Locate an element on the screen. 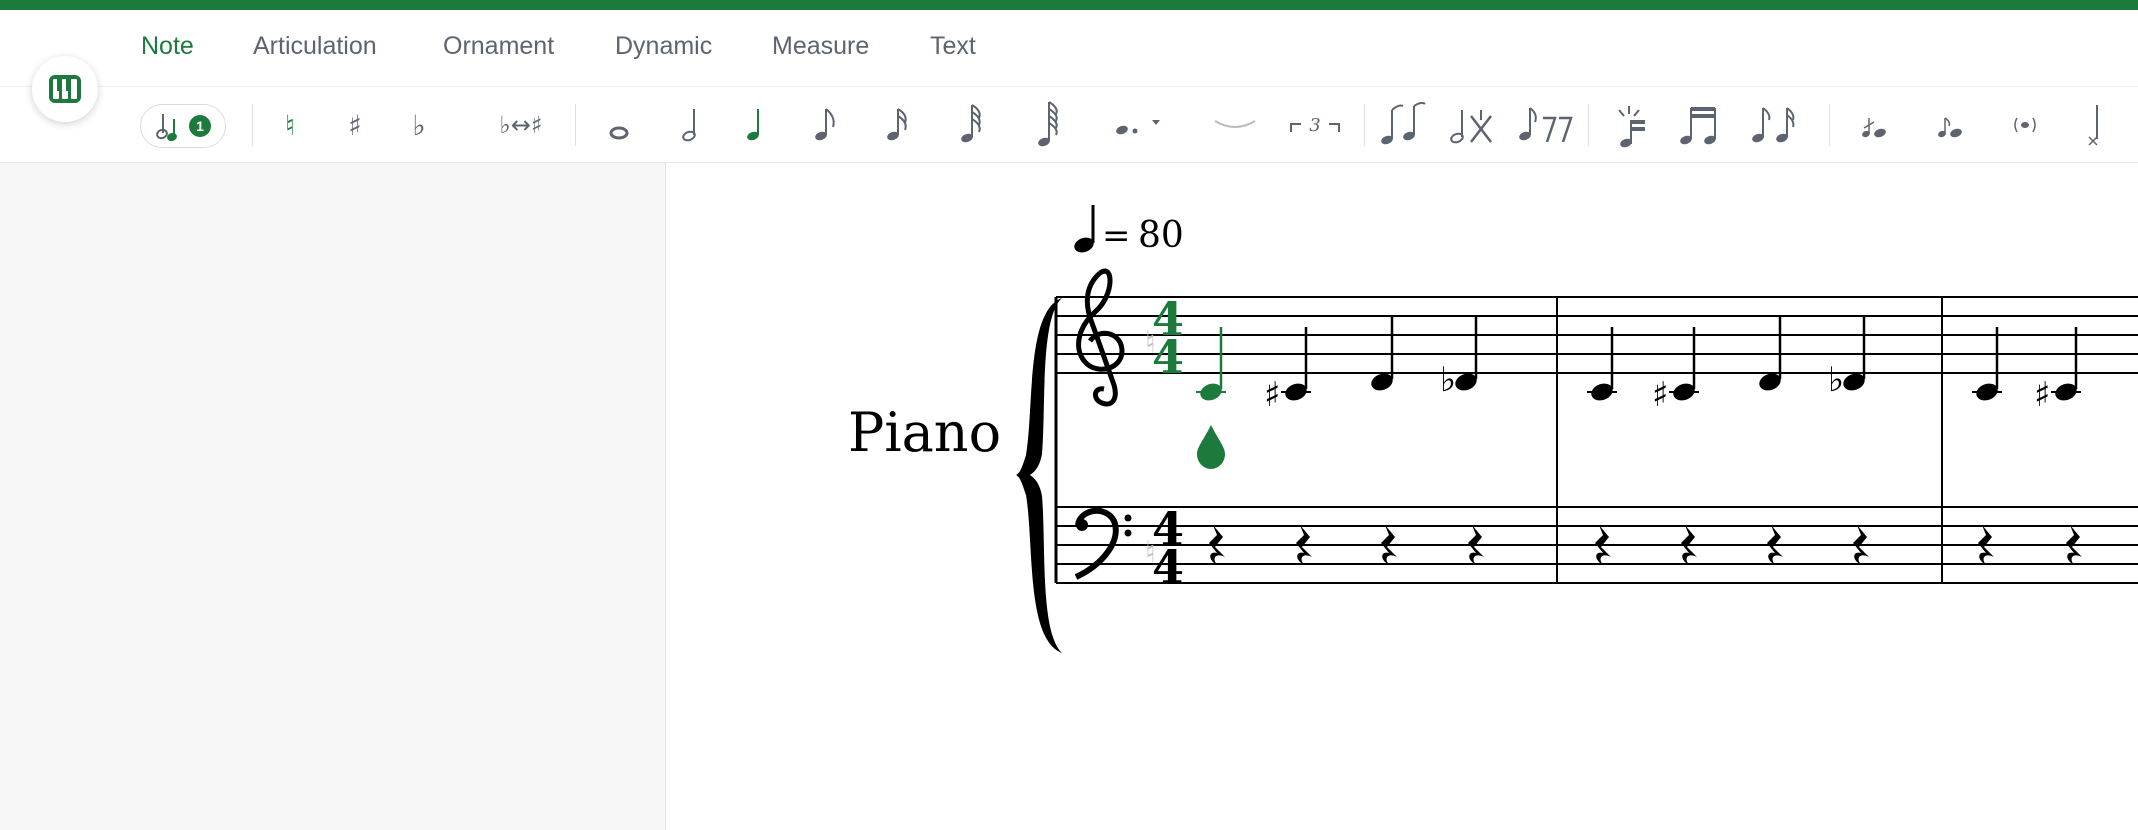 The image size is (2138, 830). acciaccatura-icon is located at coordinates (1874, 128).